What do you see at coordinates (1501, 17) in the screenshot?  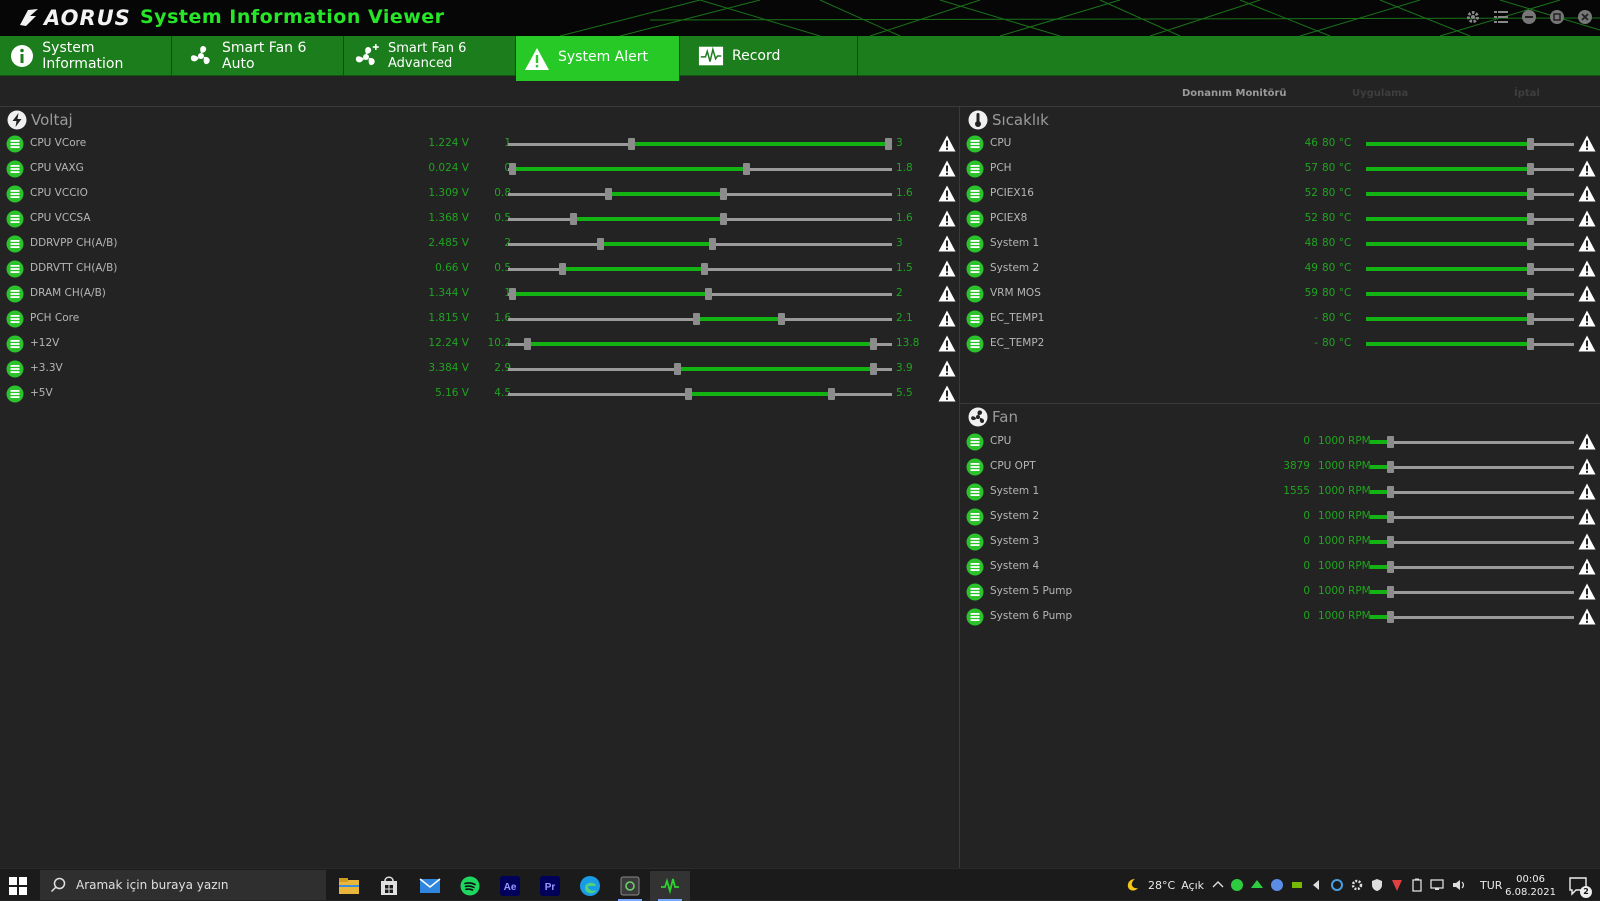 I see `list-menu-icon` at bounding box center [1501, 17].